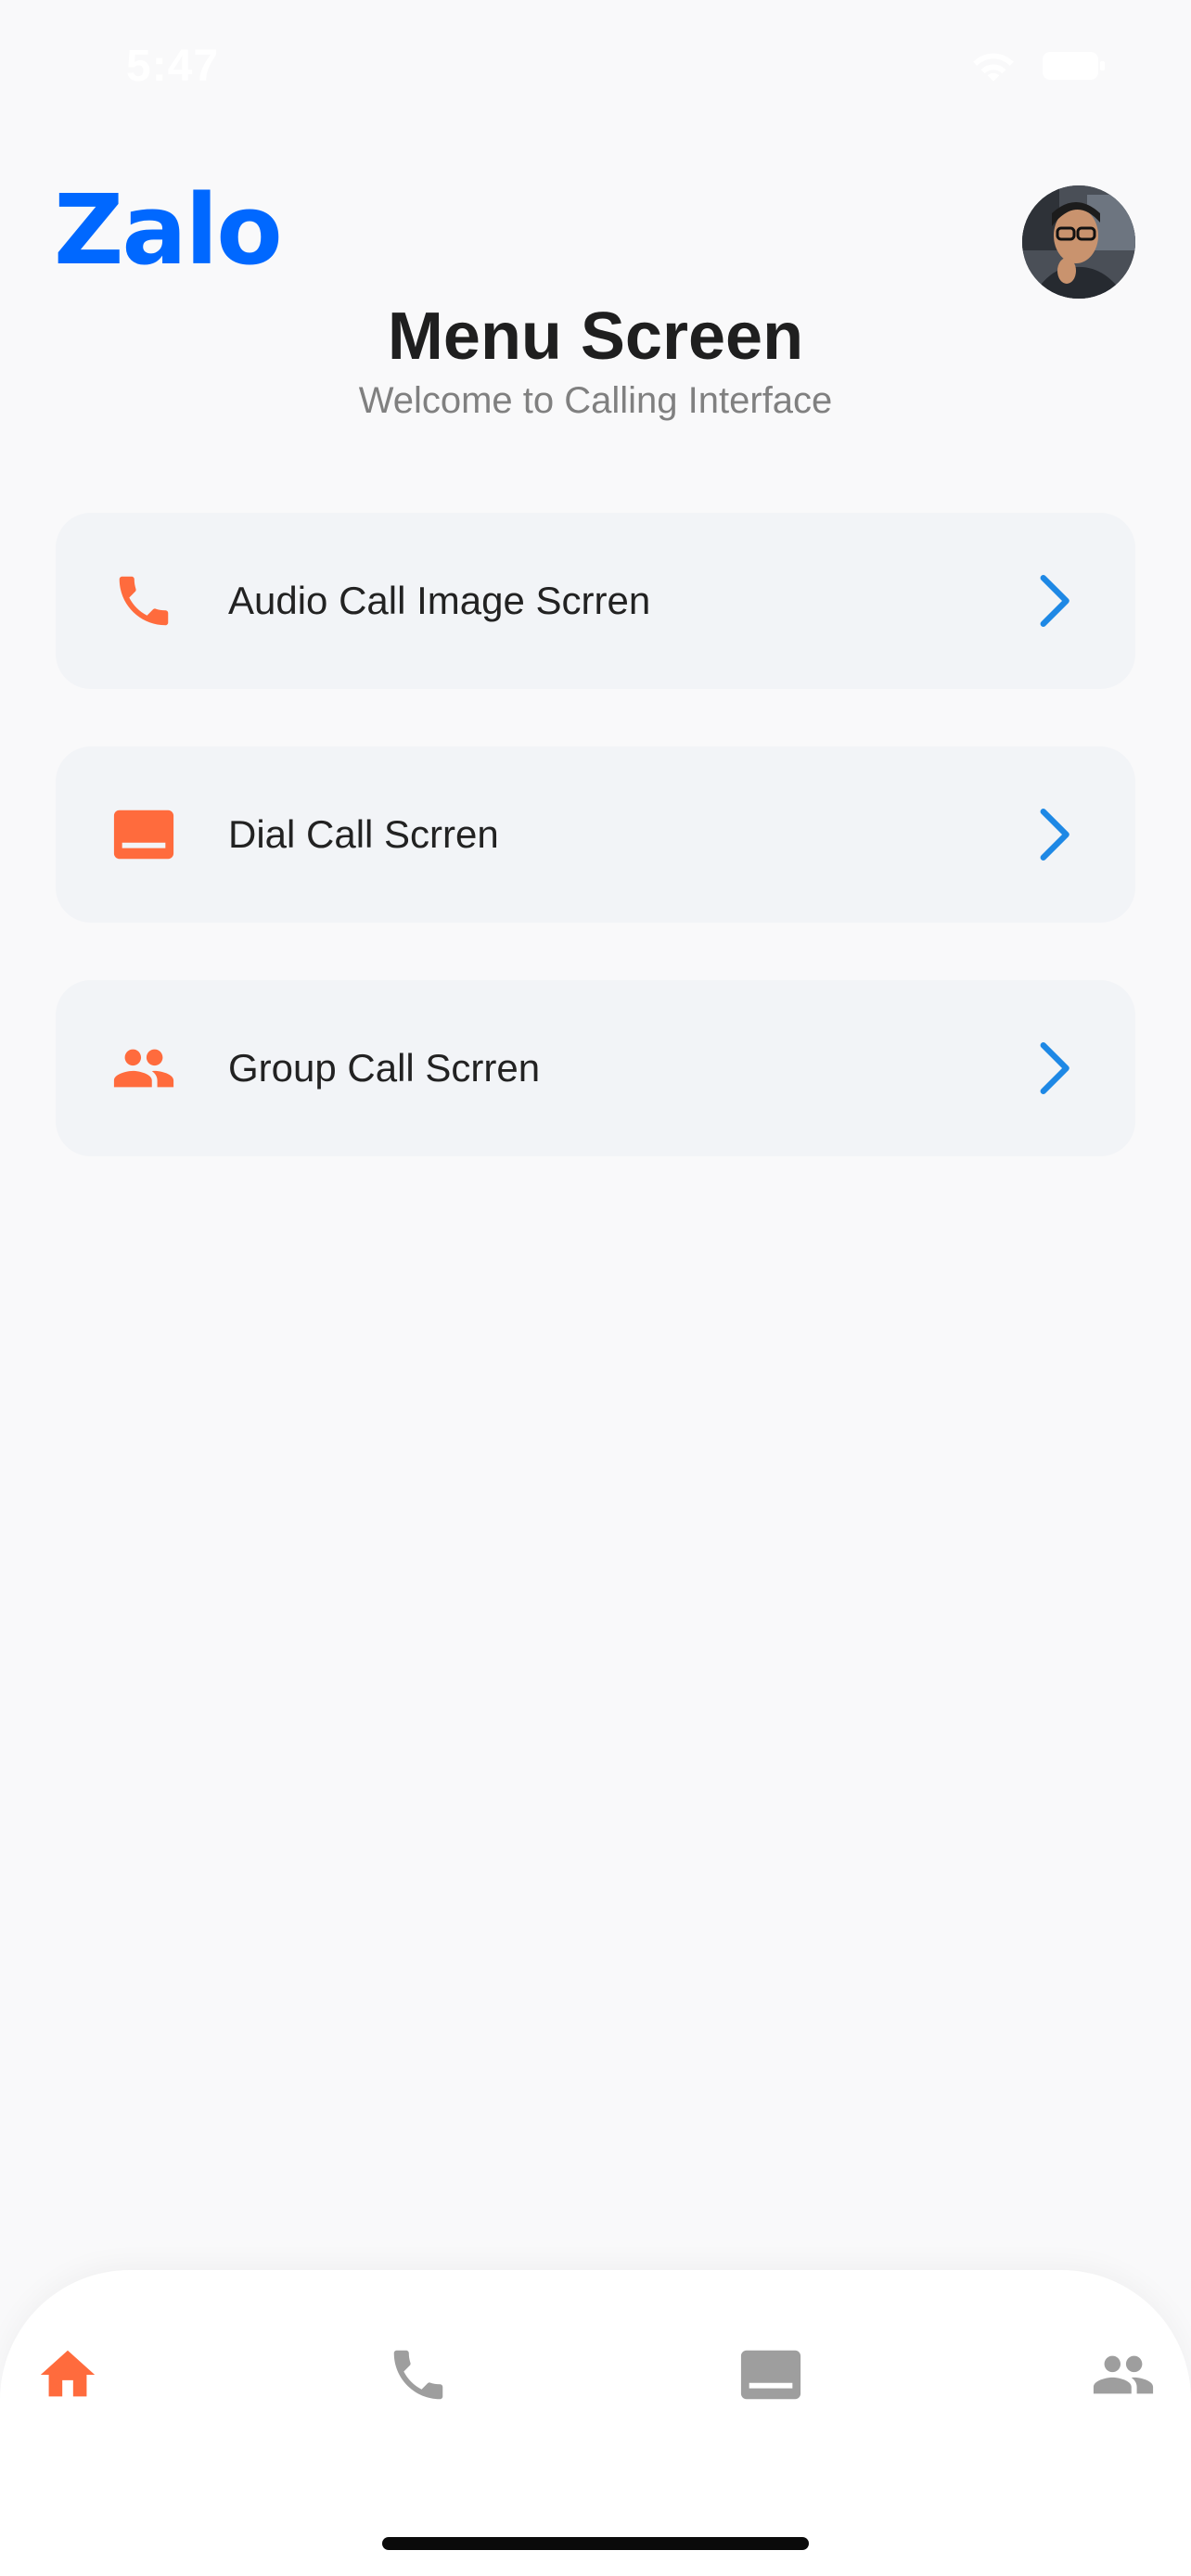 The height and width of the screenshot is (2576, 1191). Describe the element at coordinates (595, 65) in the screenshot. I see `status-bar: 5:47` at that location.